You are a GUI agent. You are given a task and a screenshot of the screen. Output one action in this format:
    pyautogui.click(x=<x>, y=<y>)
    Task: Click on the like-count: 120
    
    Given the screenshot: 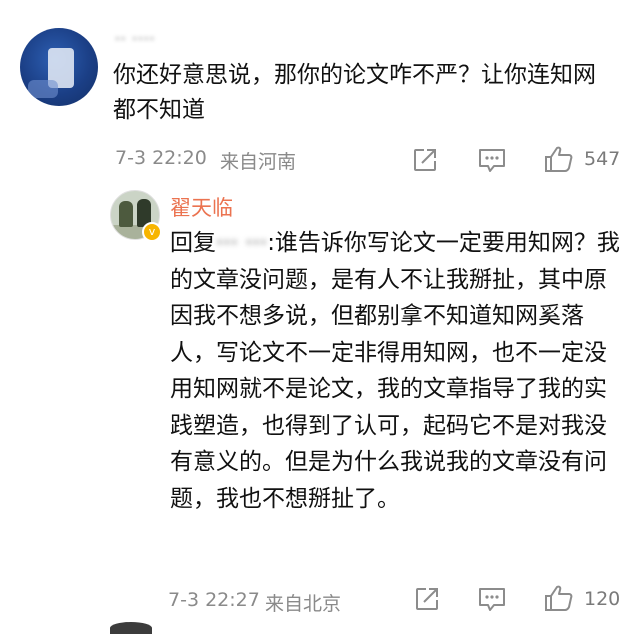 What is the action you would take?
    pyautogui.click(x=602, y=599)
    